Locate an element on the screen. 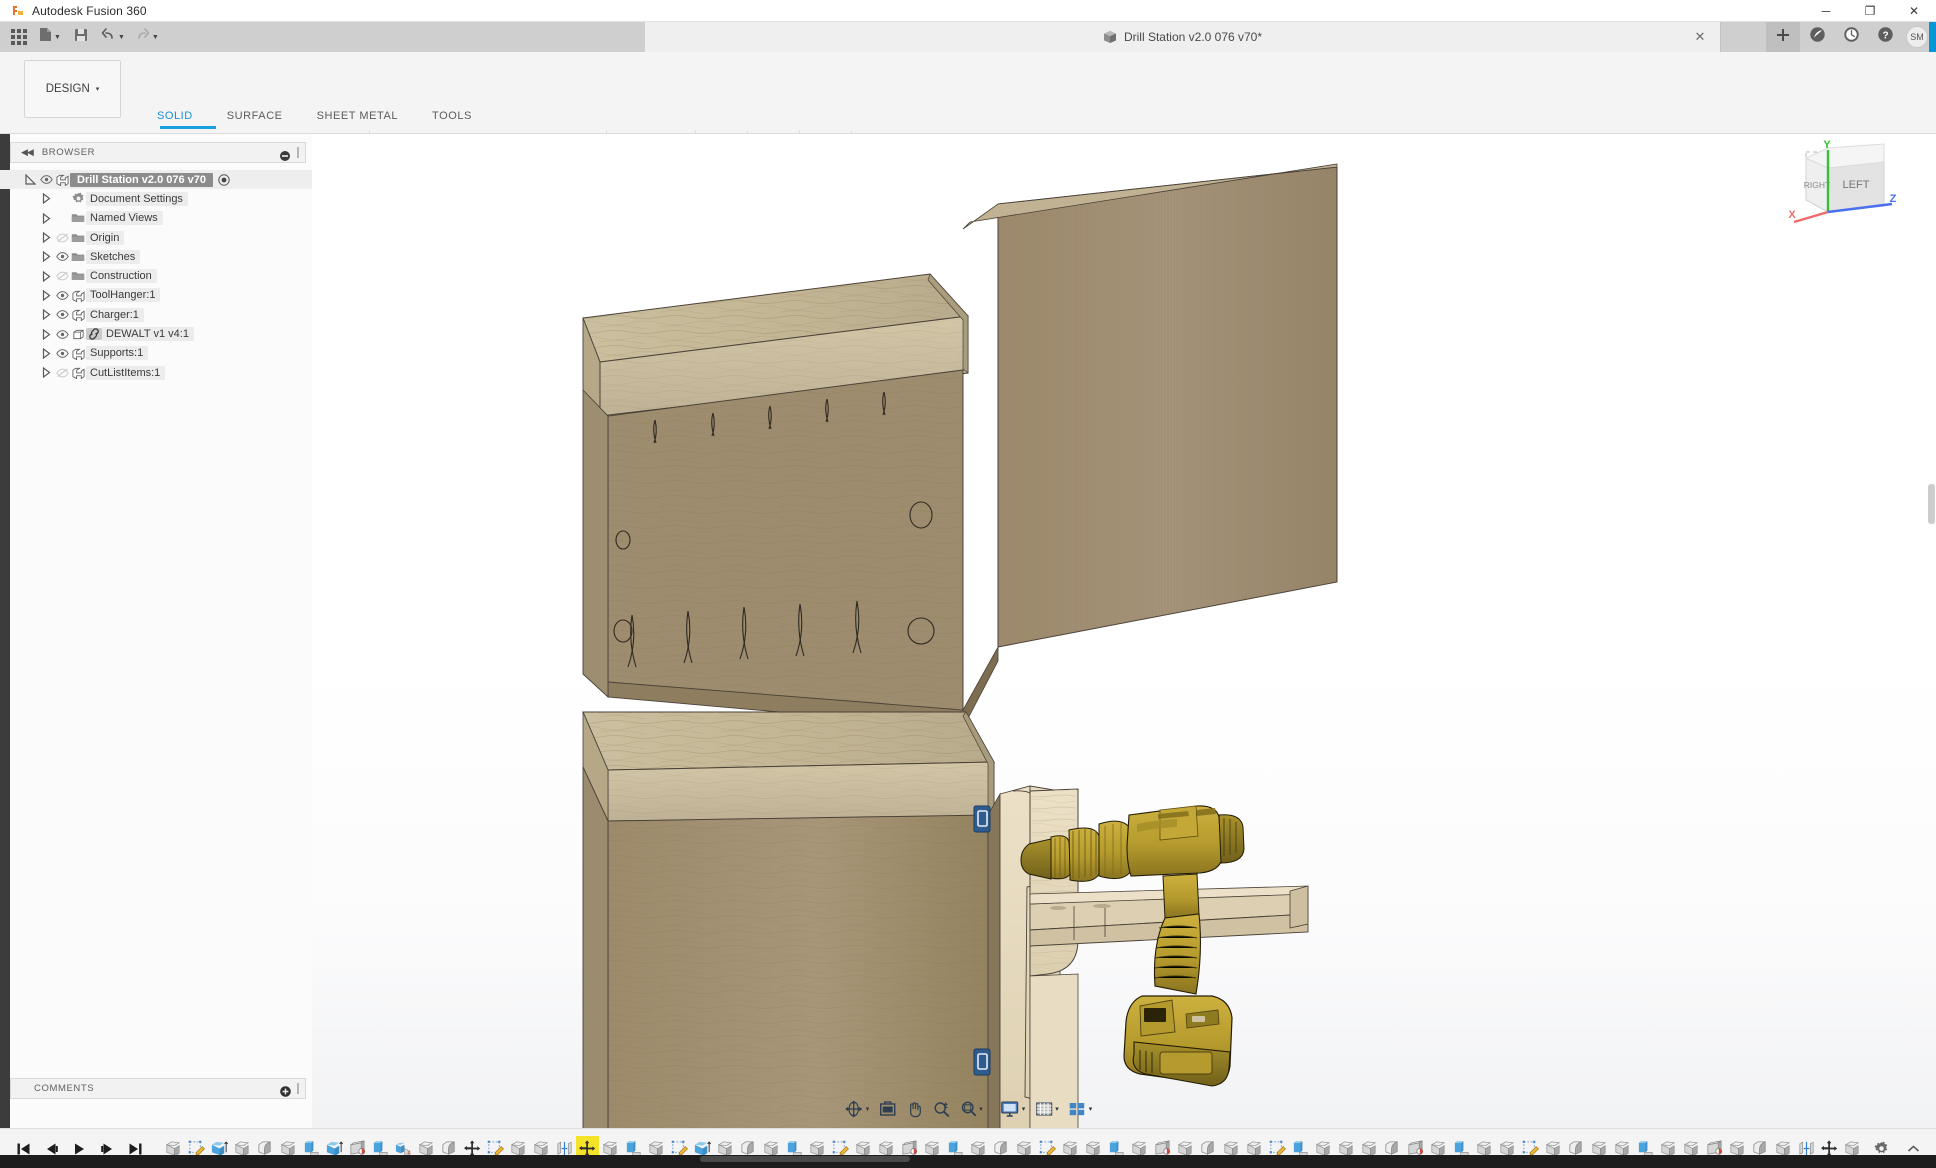 The height and width of the screenshot is (1168, 1936). collapse-left-icon: ◀◀ is located at coordinates (27, 152).